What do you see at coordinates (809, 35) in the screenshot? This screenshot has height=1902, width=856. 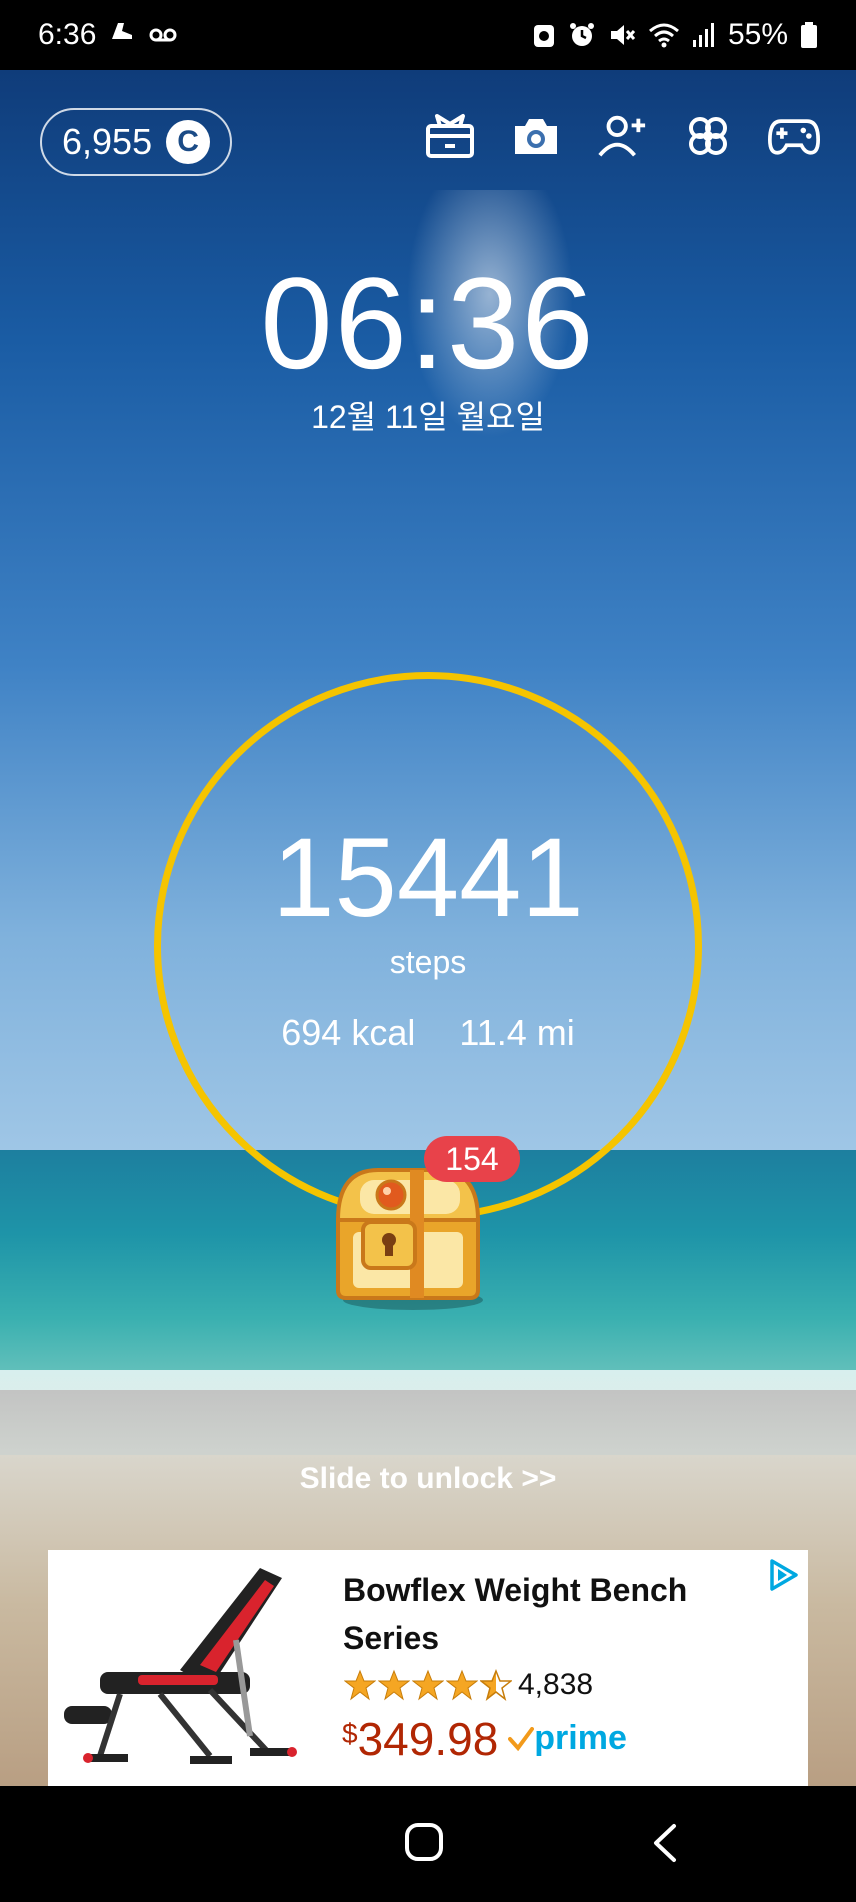 I see `battery-icon` at bounding box center [809, 35].